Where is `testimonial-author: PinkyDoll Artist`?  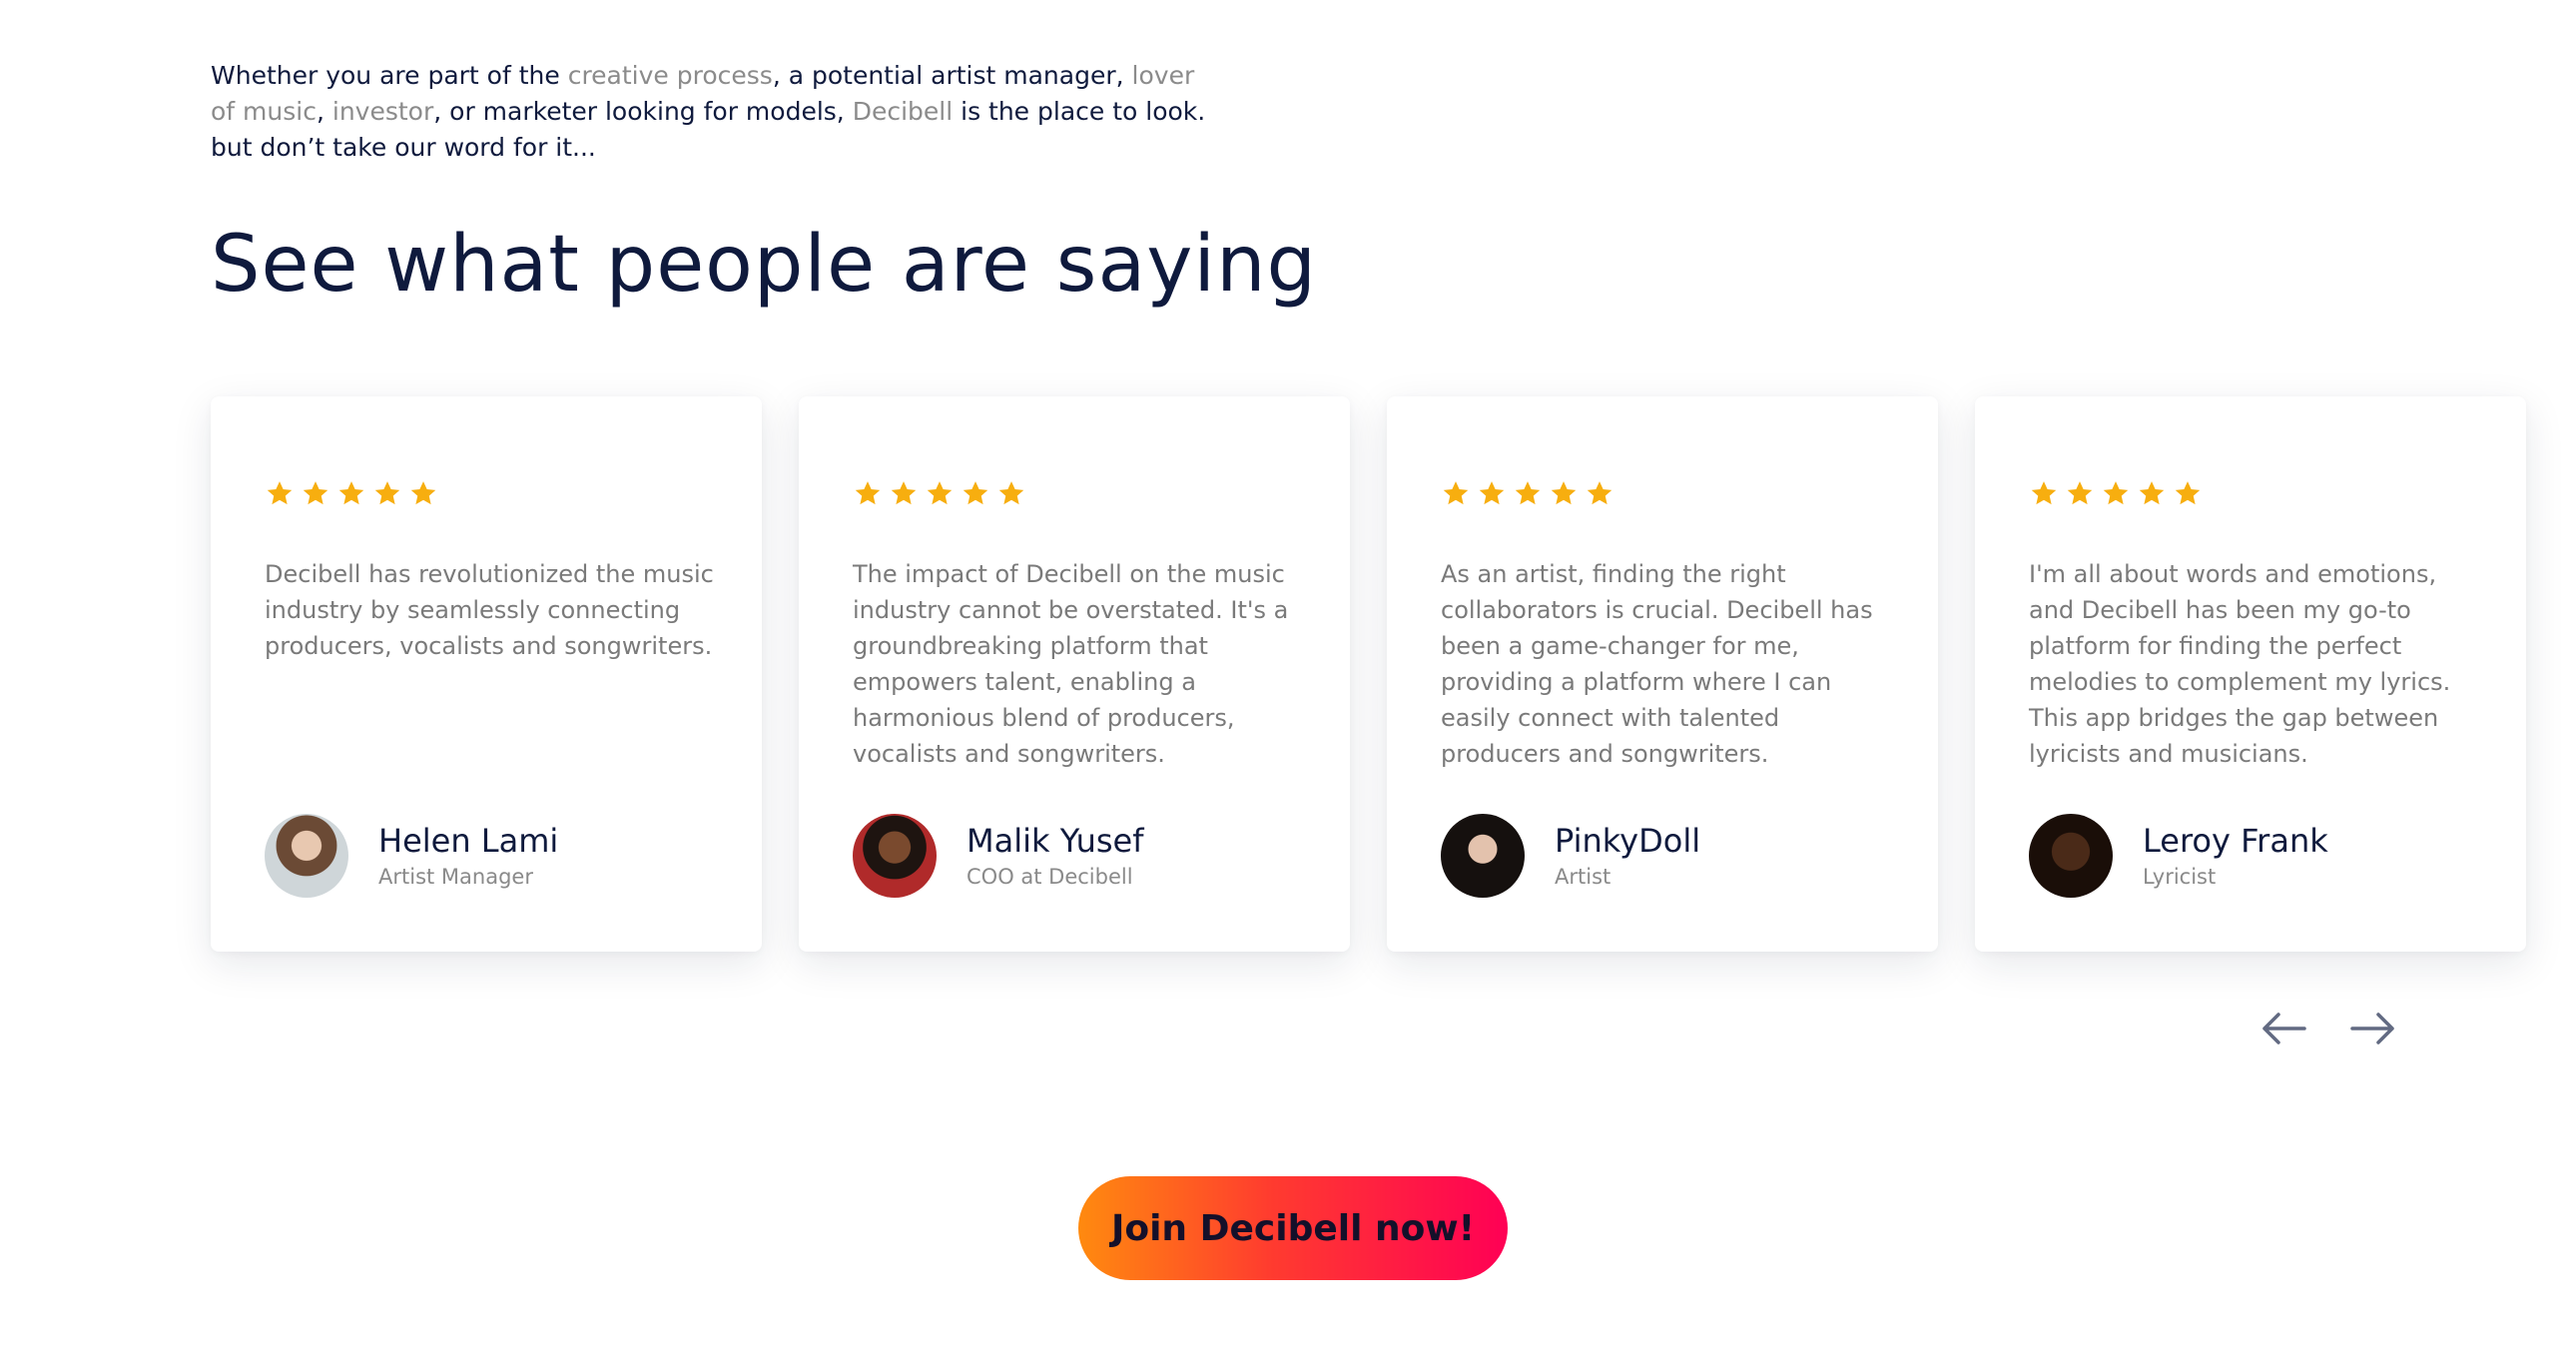 testimonial-author: PinkyDoll Artist is located at coordinates (1570, 856).